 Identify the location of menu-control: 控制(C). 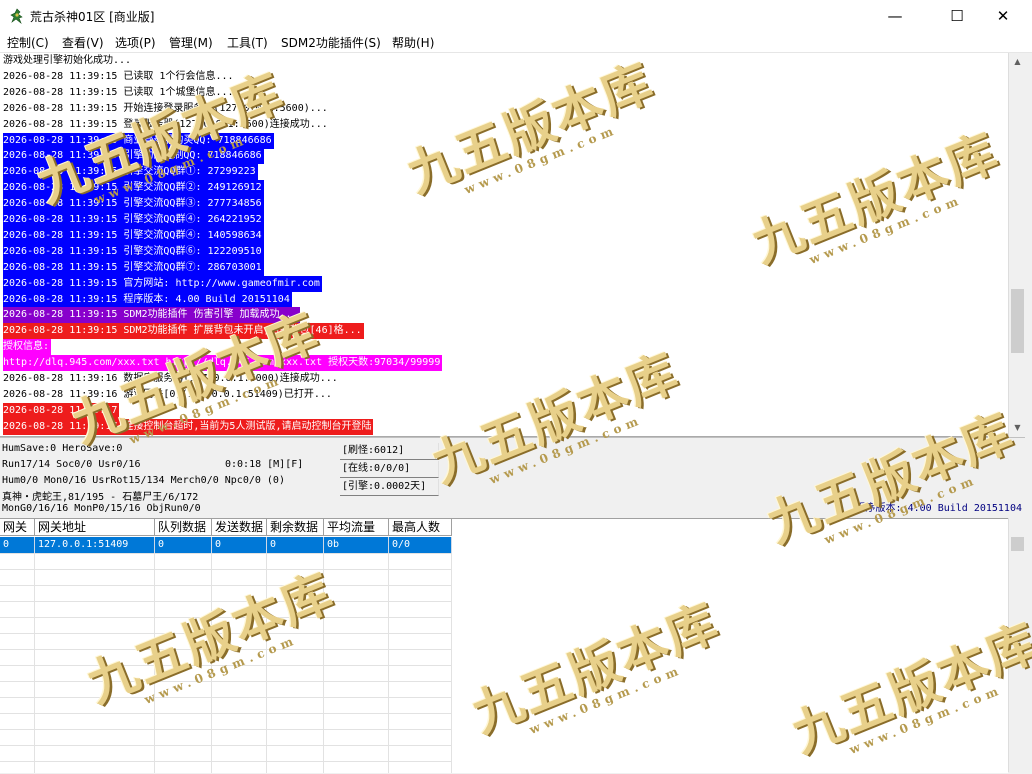
(28, 42).